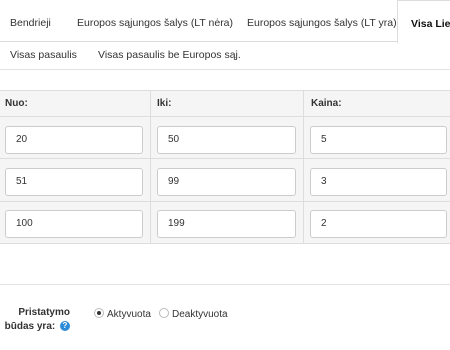  I want to click on price-input: 3, so click(378, 182).